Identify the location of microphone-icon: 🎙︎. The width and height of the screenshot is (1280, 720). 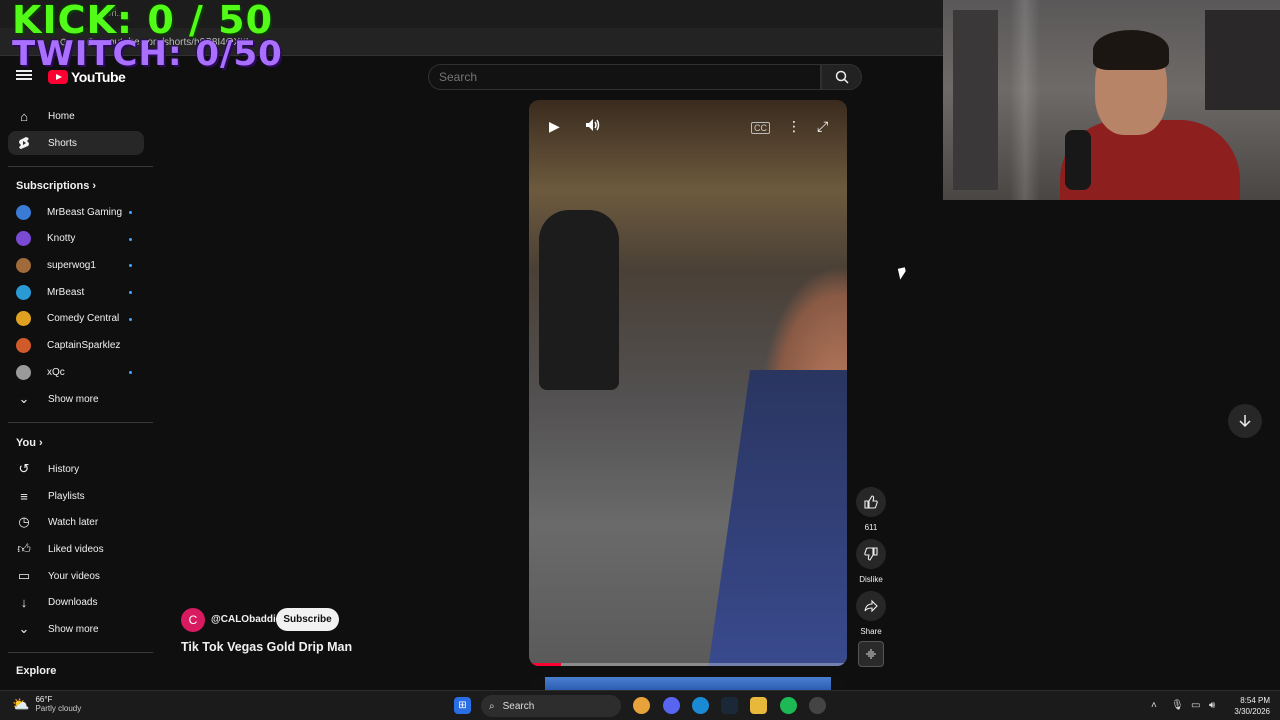
(1177, 705).